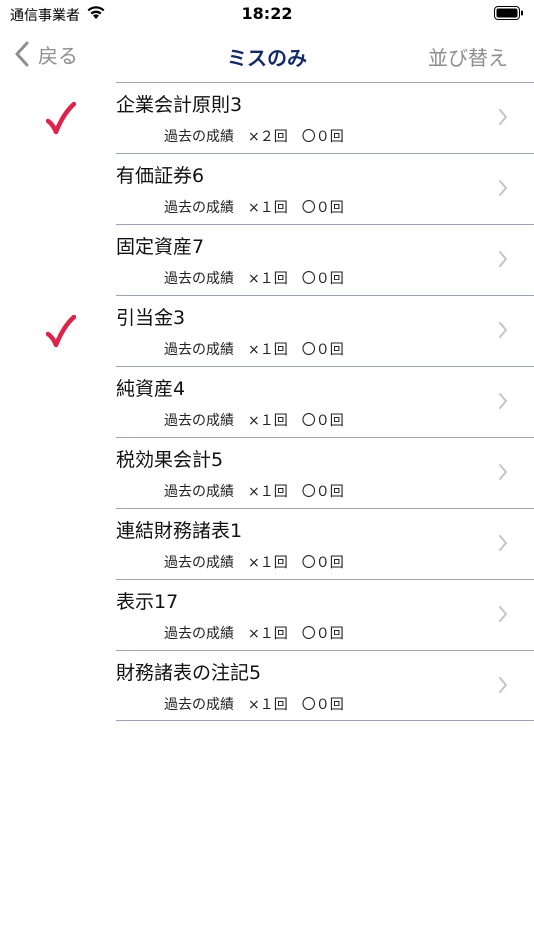  I want to click on history-wrong: ×２回, so click(268, 137).